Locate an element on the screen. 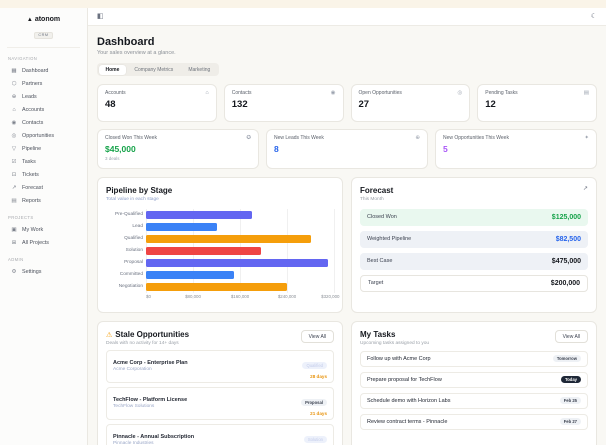 This screenshot has width=606, height=445. stat-label: Open Opportunities is located at coordinates (380, 93).